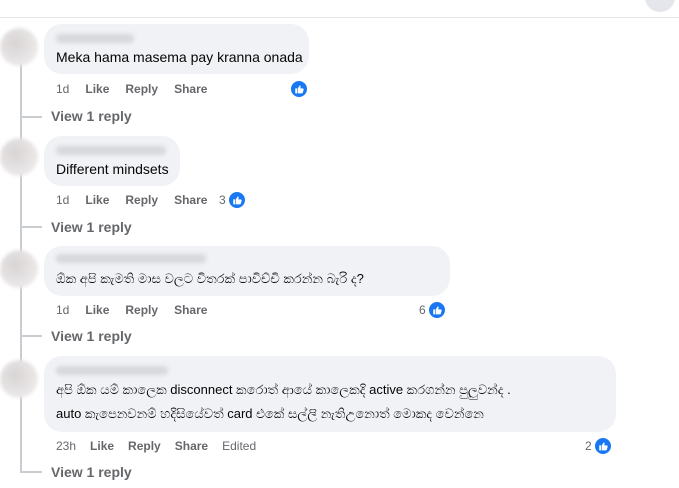 This screenshot has height=488, width=679. I want to click on close-button, so click(660, 6).